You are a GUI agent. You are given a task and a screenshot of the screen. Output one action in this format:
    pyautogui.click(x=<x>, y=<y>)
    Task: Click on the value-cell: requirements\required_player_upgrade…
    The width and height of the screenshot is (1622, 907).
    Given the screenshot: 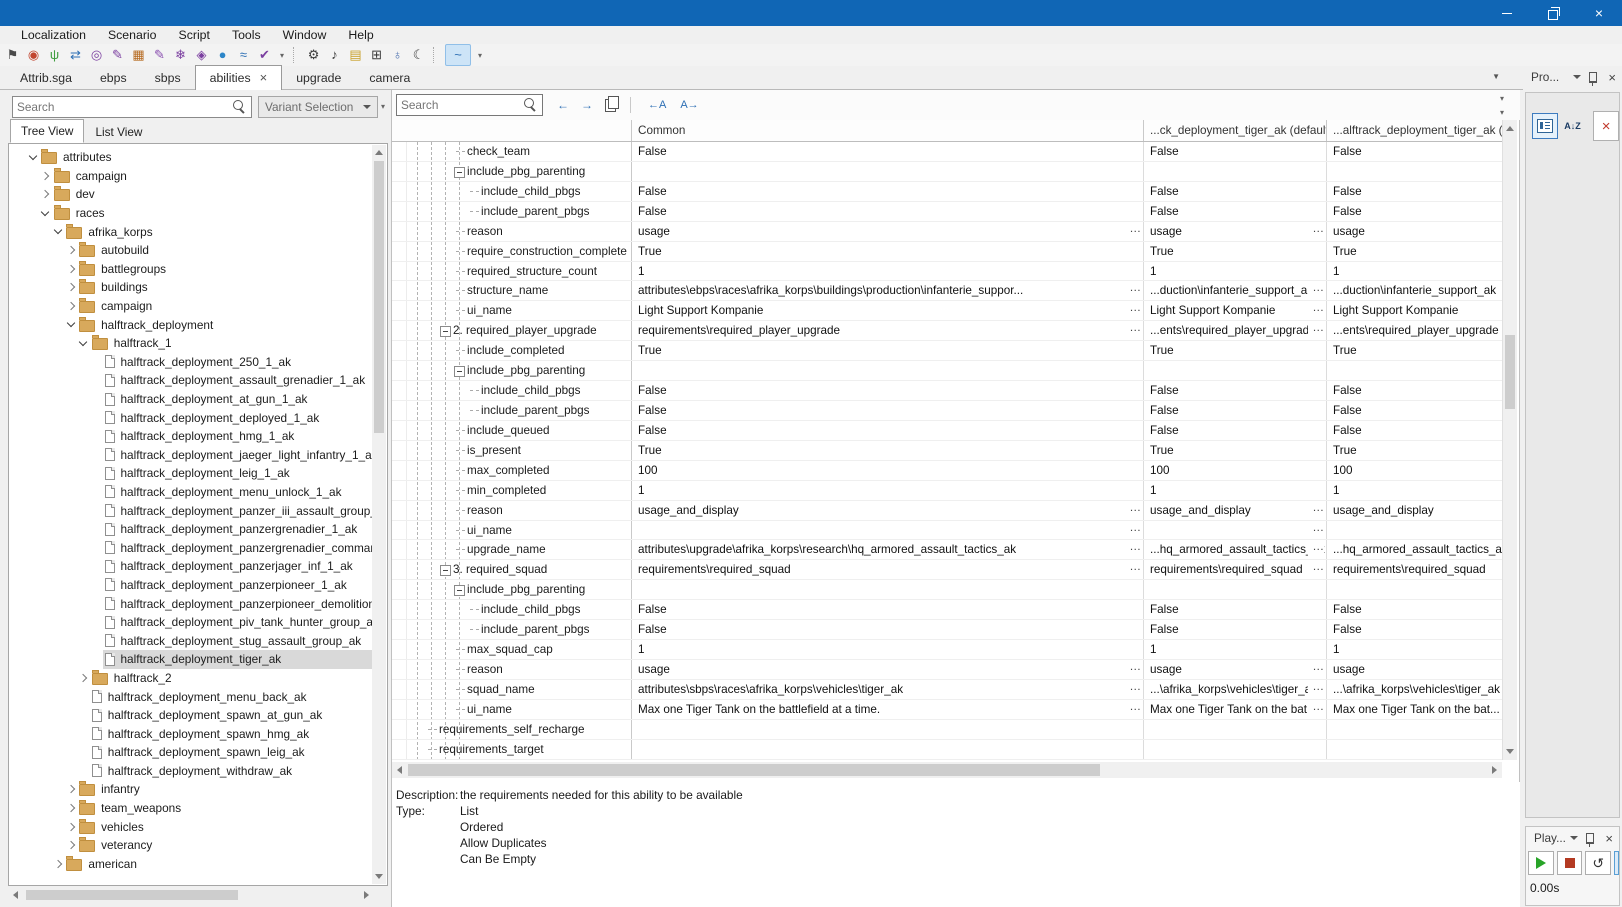 What is the action you would take?
    pyautogui.click(x=888, y=331)
    